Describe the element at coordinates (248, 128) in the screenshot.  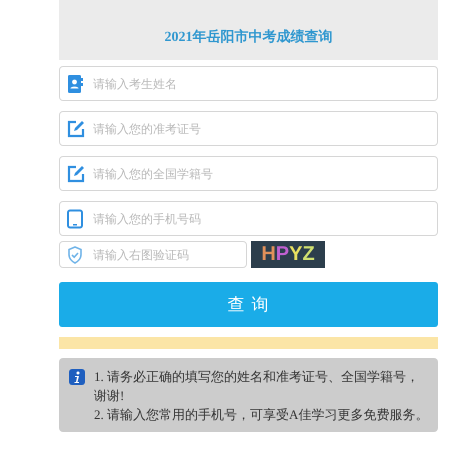
I see `input-field: 请输入您的准考证号` at that location.